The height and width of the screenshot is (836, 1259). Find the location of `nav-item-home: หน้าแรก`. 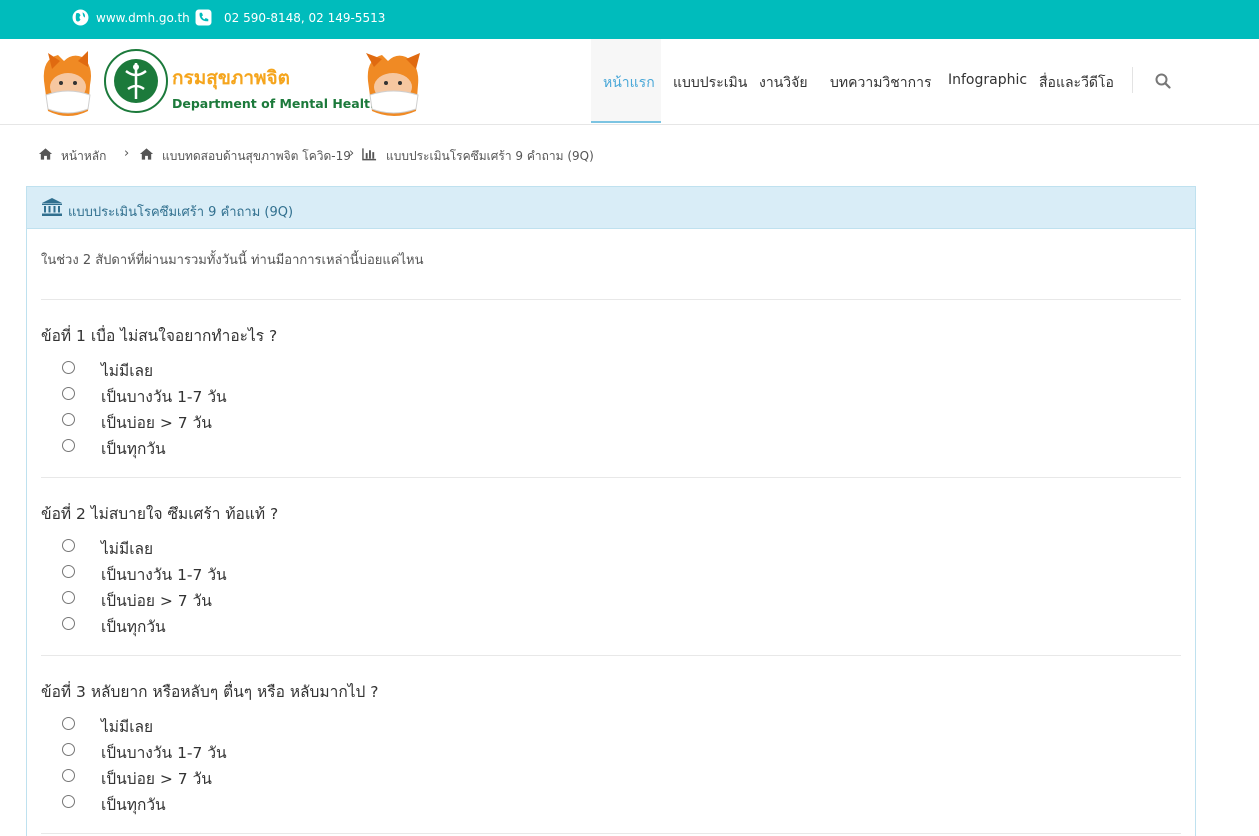

nav-item-home: หน้าแรก is located at coordinates (629, 83).